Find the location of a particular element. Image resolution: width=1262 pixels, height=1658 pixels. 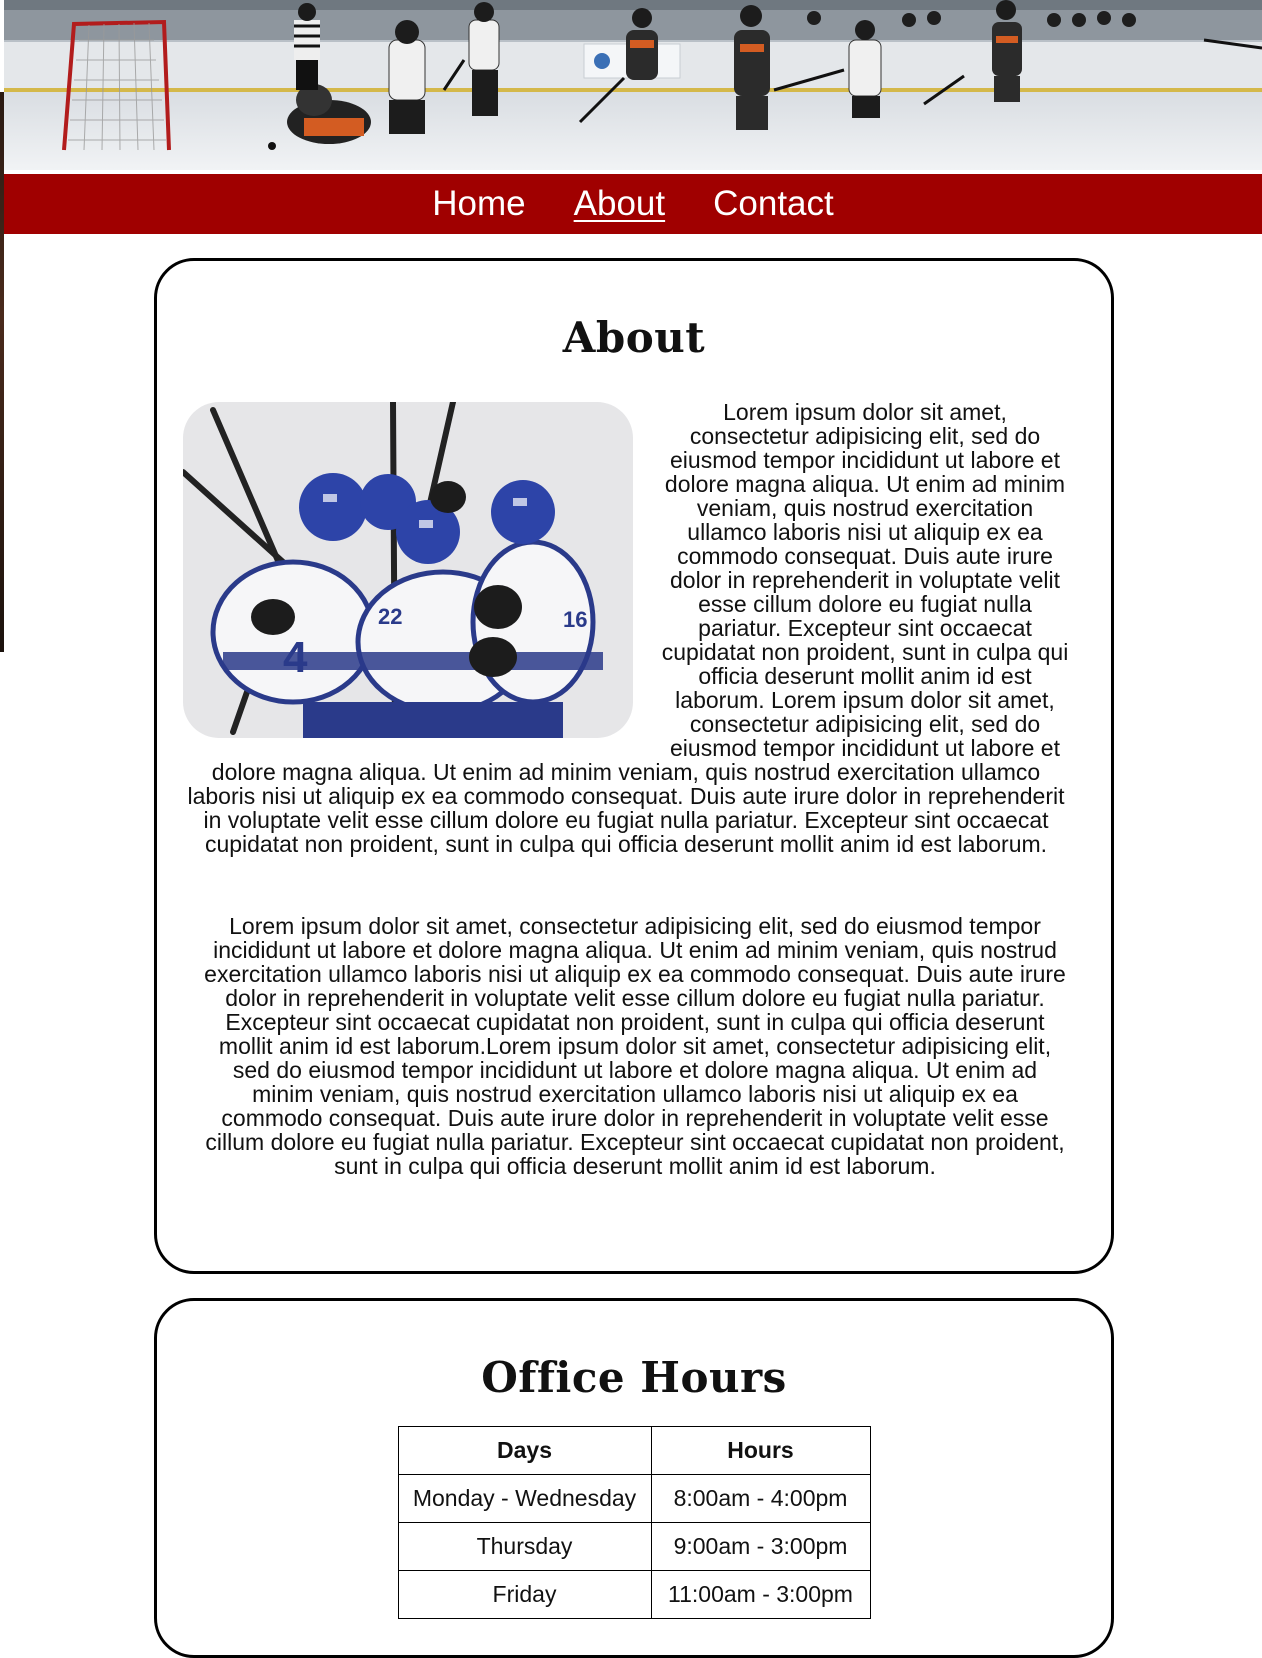

nav-link-contact: Contact is located at coordinates (773, 204).